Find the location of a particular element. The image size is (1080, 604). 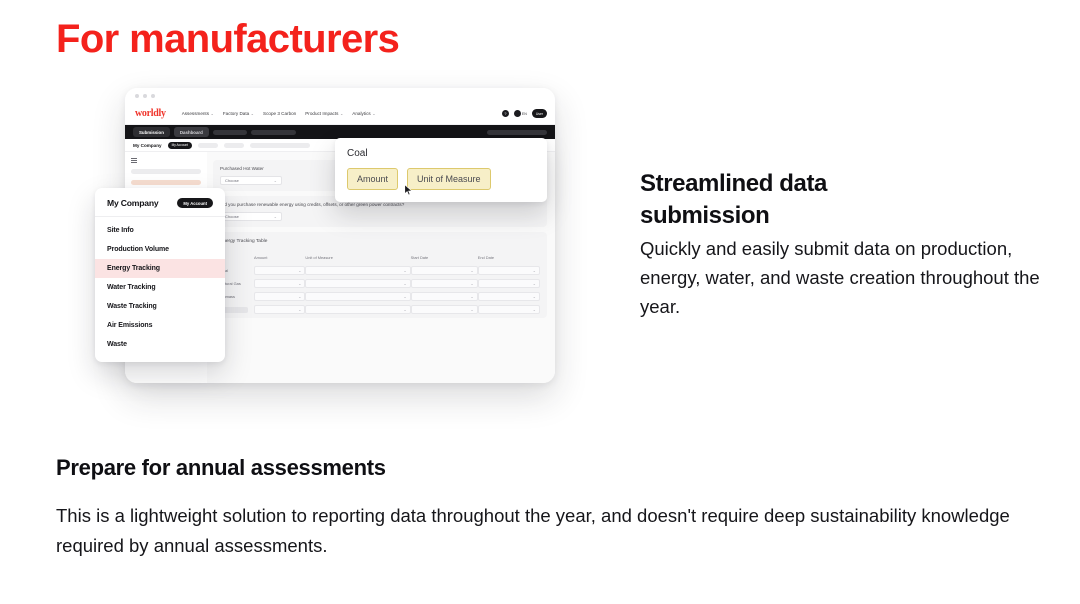

nav-item-scope-3-carbon-label: Scope 3 Carbon is located at coordinates (280, 113).